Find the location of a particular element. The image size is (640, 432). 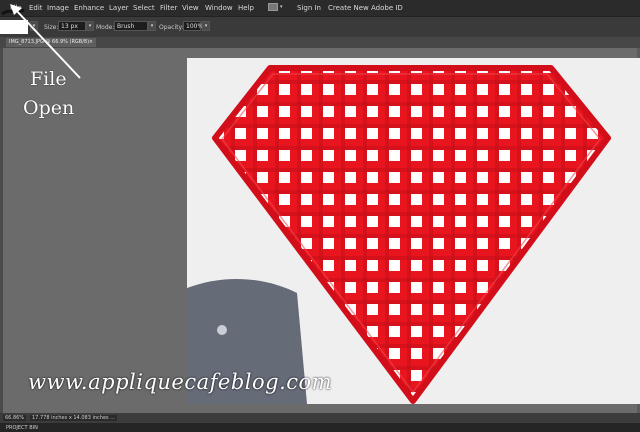

shadow-highlight is located at coordinates (222, 330).